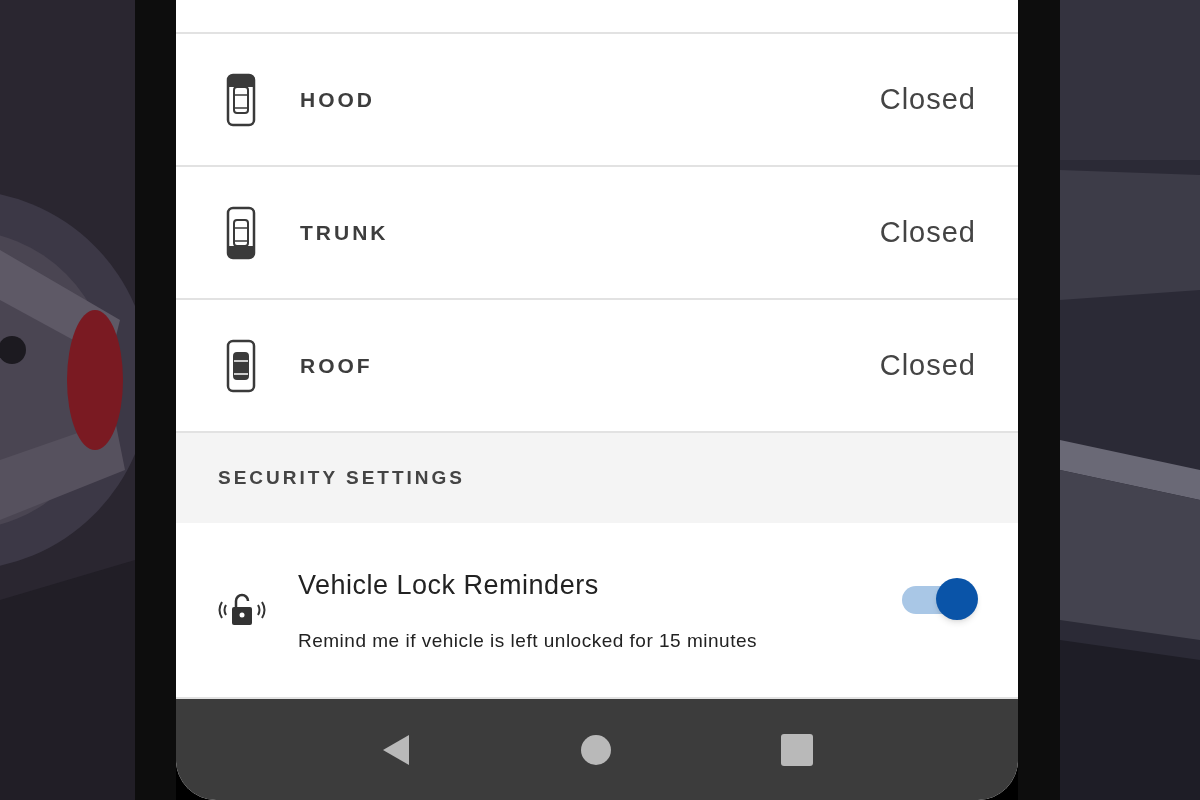 This screenshot has height=800, width=1200. I want to click on closure-label: HOOD, so click(337, 99).